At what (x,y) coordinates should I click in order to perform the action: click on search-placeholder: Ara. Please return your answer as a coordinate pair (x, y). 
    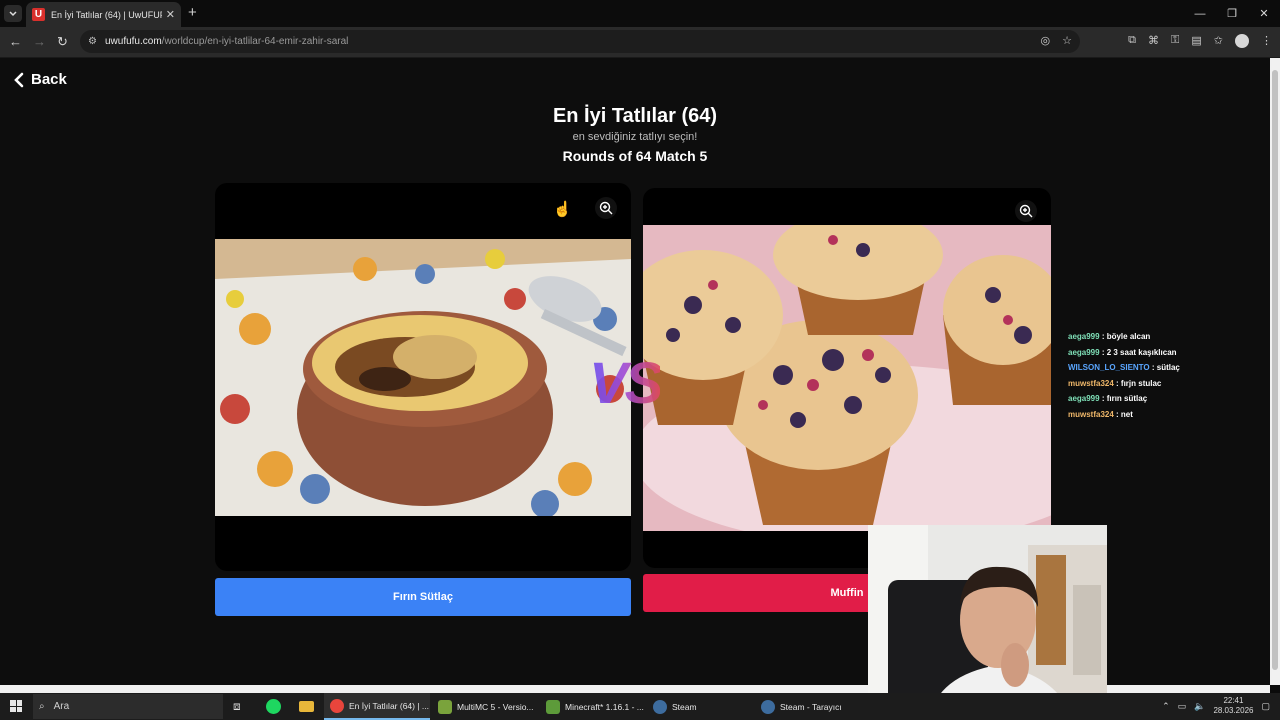
    Looking at the image, I should click on (61, 706).